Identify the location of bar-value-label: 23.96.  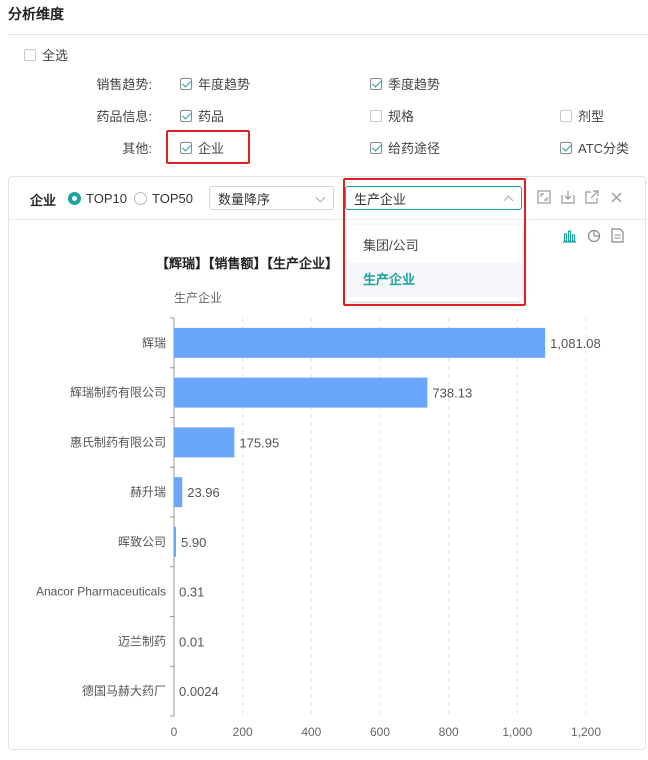
(203, 492).